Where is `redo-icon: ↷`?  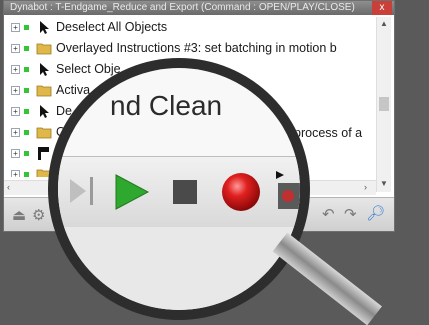
redo-icon: ↷ is located at coordinates (350, 214).